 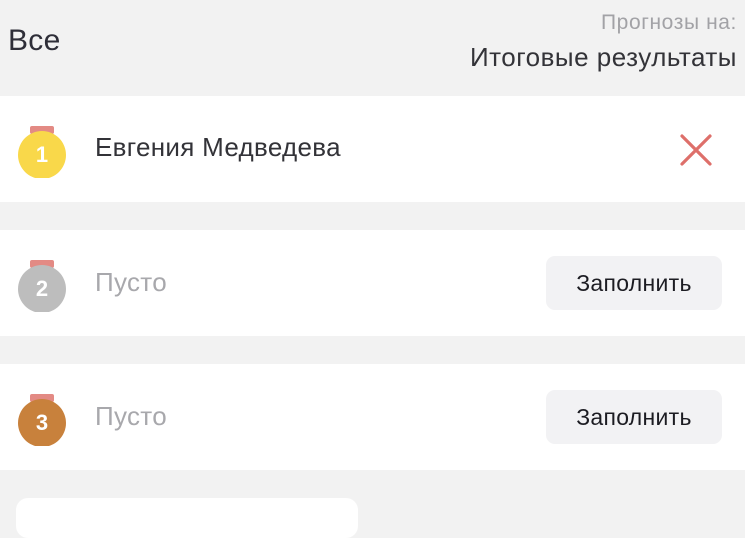 I want to click on forecast-caption: Прогнозы на:, so click(x=668, y=22).